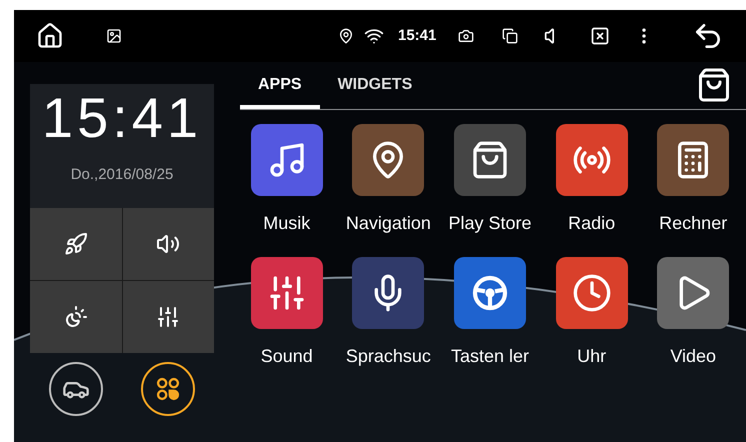  What do you see at coordinates (693, 356) in the screenshot?
I see `app-label: Video` at bounding box center [693, 356].